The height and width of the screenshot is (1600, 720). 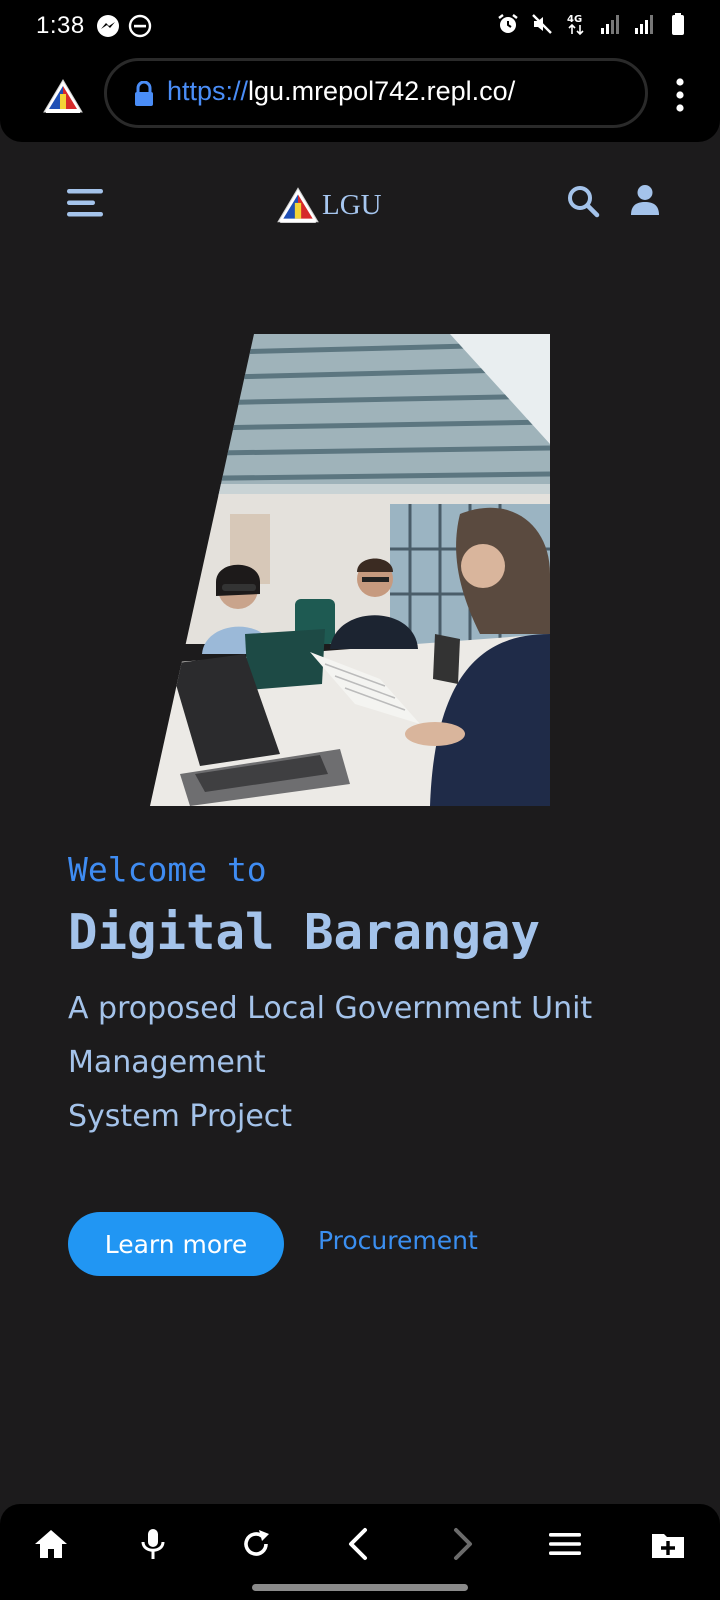 What do you see at coordinates (144, 93) in the screenshot?
I see `lock-icon` at bounding box center [144, 93].